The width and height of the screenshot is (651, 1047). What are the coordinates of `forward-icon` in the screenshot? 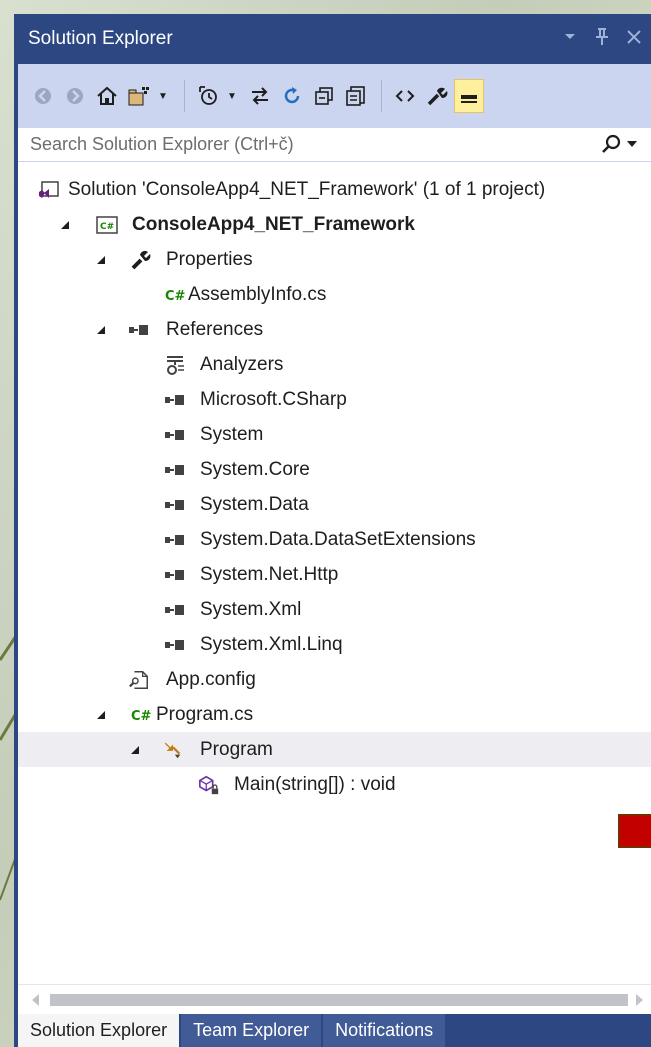 It's located at (75, 96).